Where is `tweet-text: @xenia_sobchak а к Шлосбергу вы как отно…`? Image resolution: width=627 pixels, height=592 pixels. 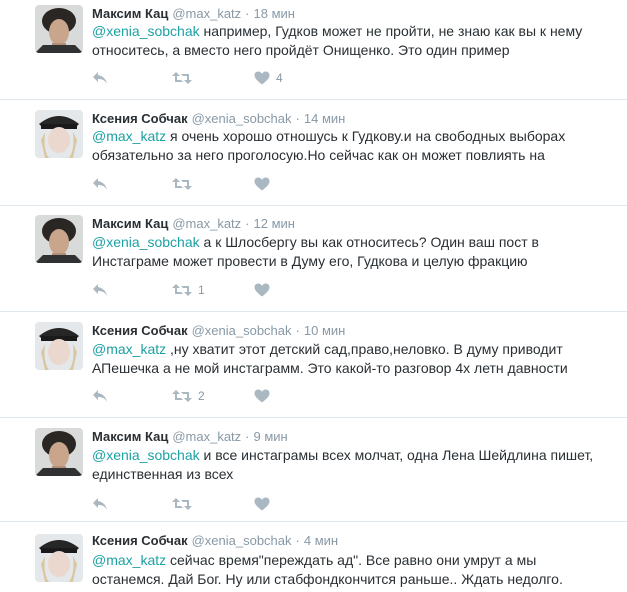
tweet-text: @xenia_sobchak а к Шлосбергу вы как отно… is located at coordinates (349, 252).